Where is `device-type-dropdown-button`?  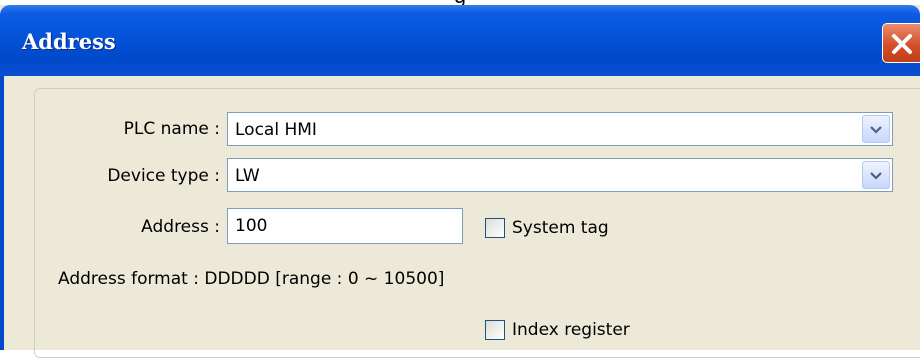
device-type-dropdown-button is located at coordinates (876, 175).